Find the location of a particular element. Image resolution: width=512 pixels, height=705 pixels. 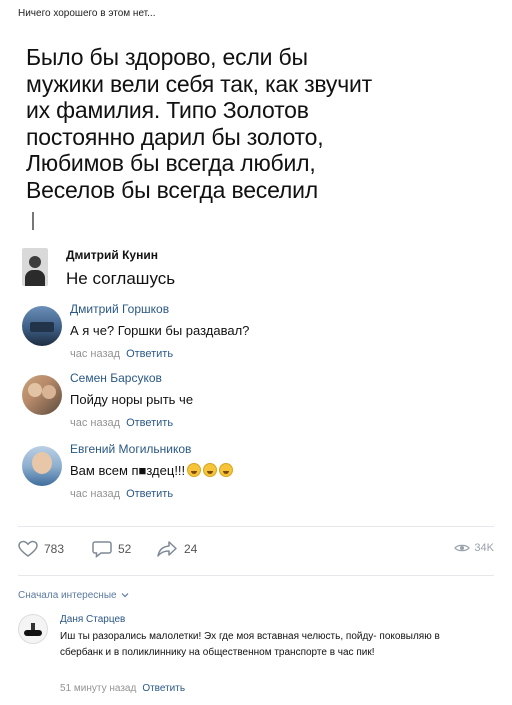

post-line: Любимов бы всегда любил, is located at coordinates (171, 163).